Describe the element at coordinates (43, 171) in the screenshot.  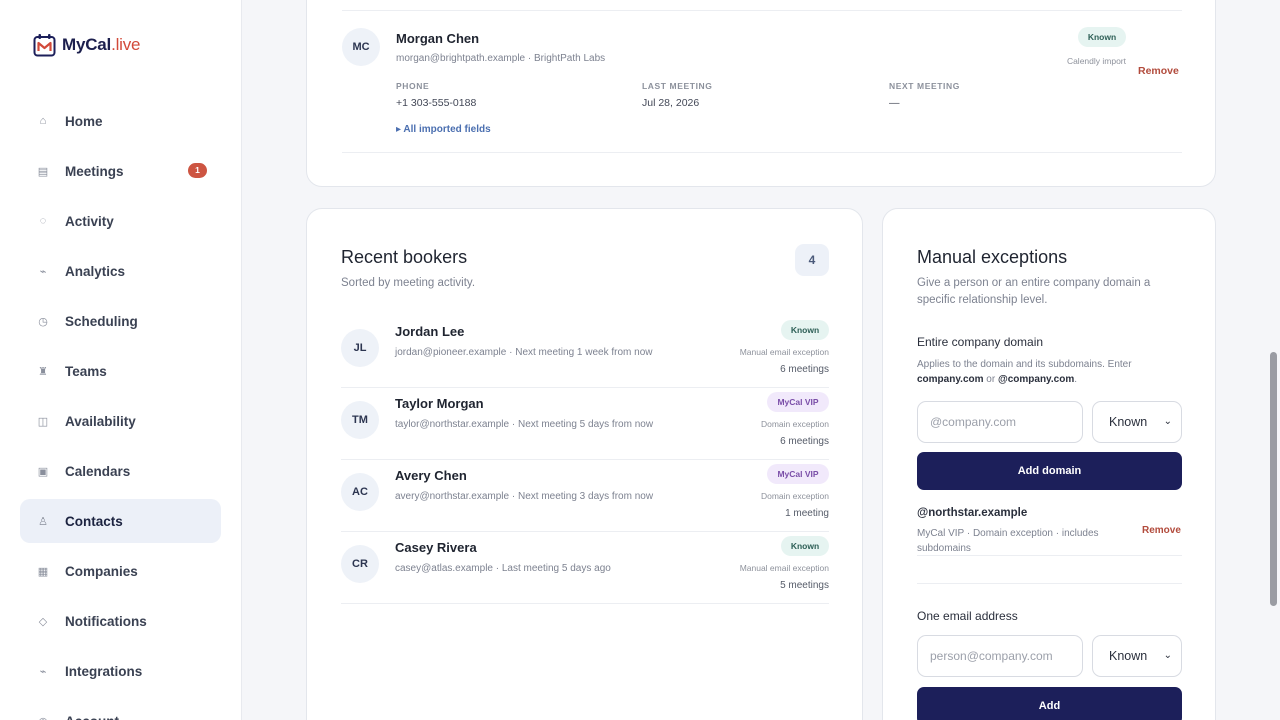
I see `meetings-icon: ▤` at that location.